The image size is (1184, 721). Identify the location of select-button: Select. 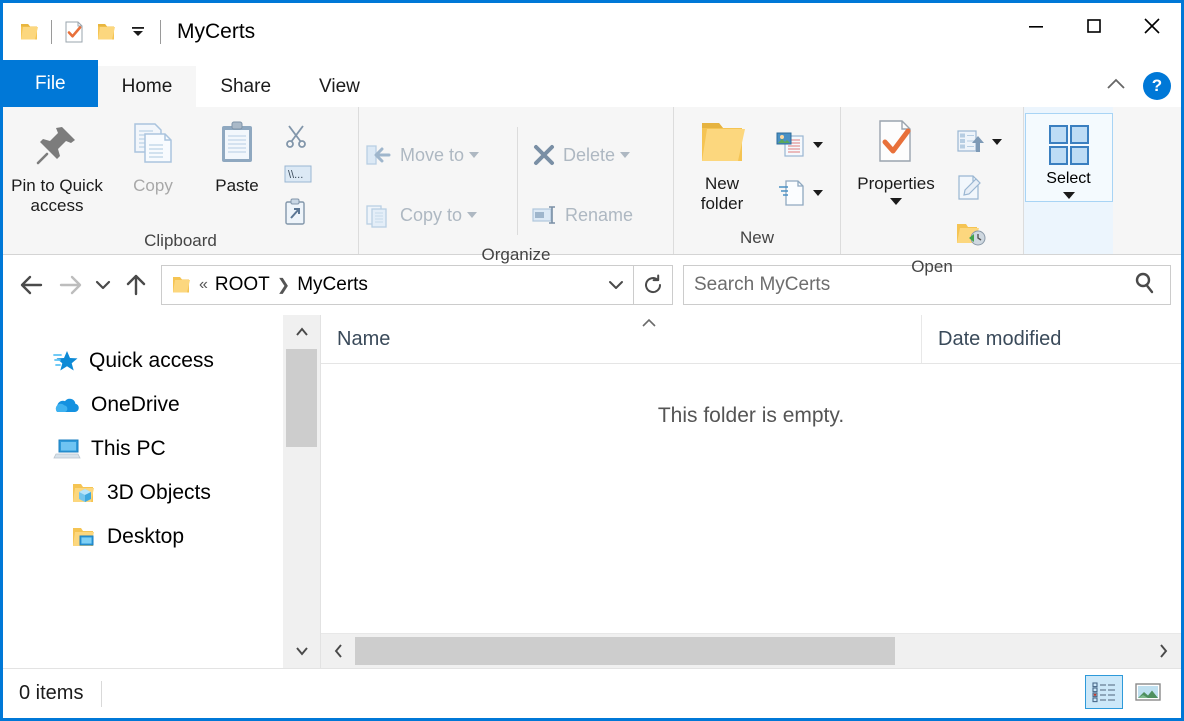
(1068, 157).